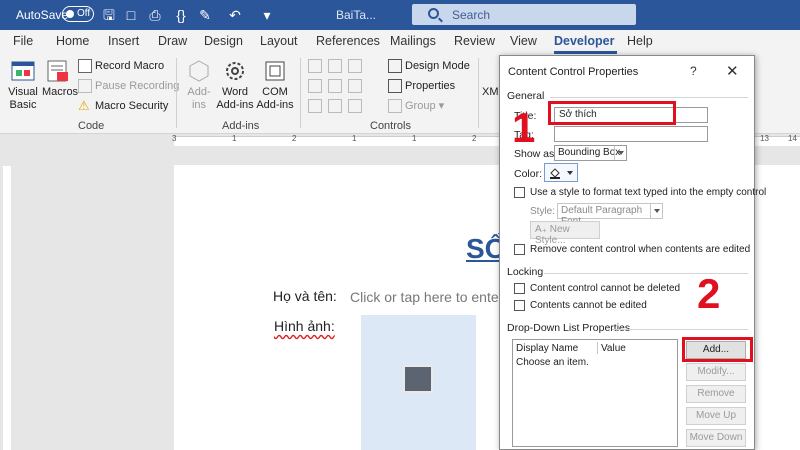 This screenshot has width=800, height=450. What do you see at coordinates (552, 362) in the screenshot?
I see `list-item: Choose an item.` at bounding box center [552, 362].